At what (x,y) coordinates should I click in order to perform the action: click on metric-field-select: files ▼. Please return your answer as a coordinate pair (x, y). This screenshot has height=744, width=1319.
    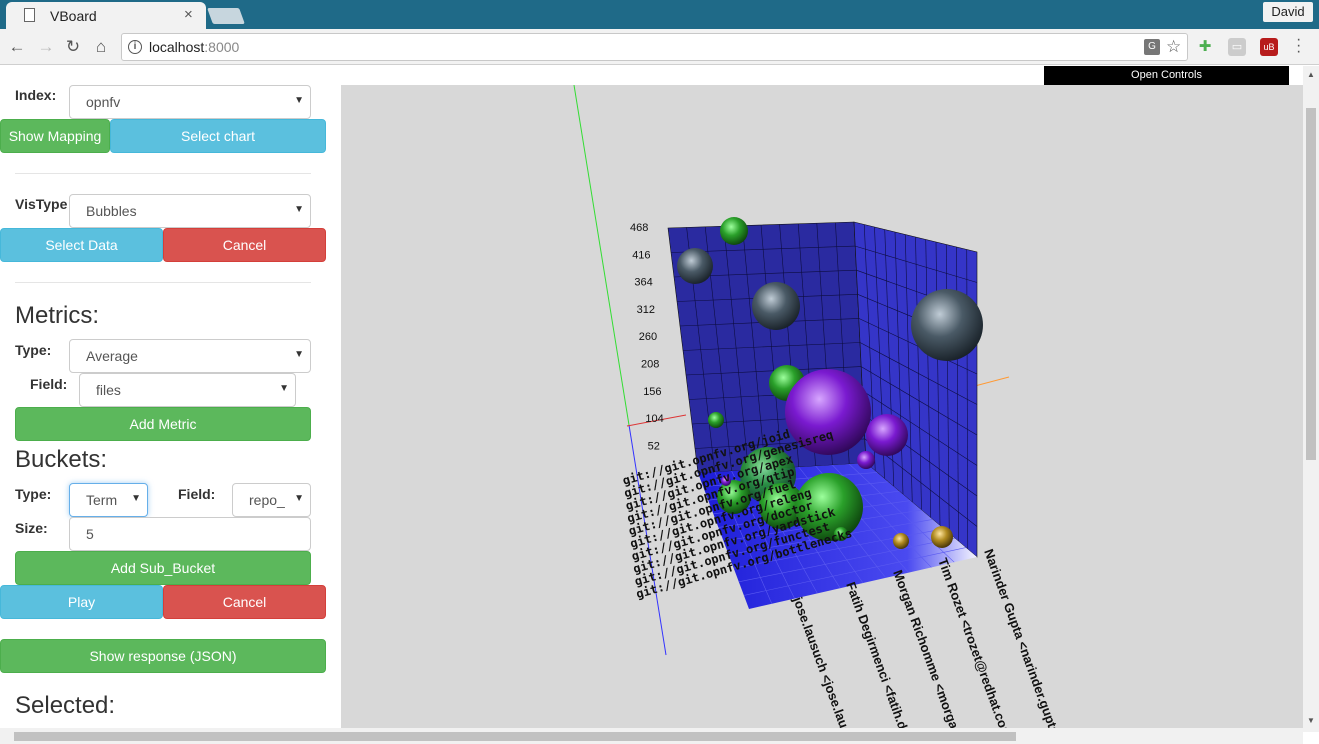
    Looking at the image, I should click on (187, 390).